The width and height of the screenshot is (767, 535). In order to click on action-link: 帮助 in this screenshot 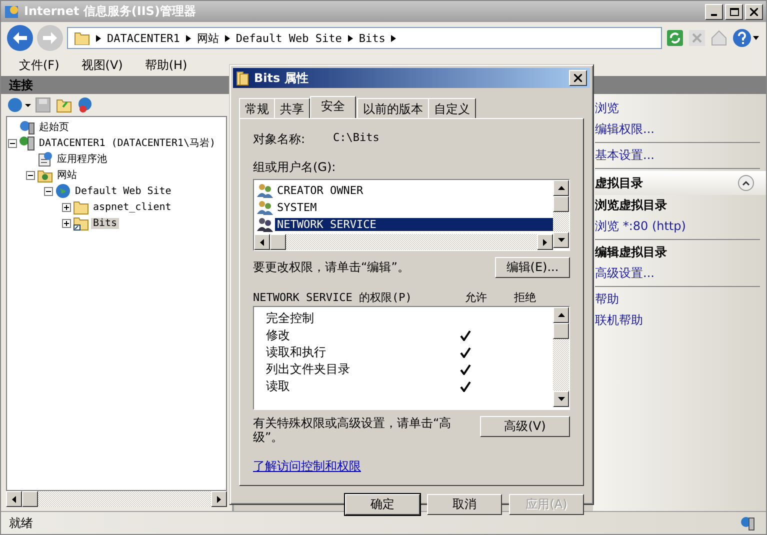, I will do `click(680, 299)`.